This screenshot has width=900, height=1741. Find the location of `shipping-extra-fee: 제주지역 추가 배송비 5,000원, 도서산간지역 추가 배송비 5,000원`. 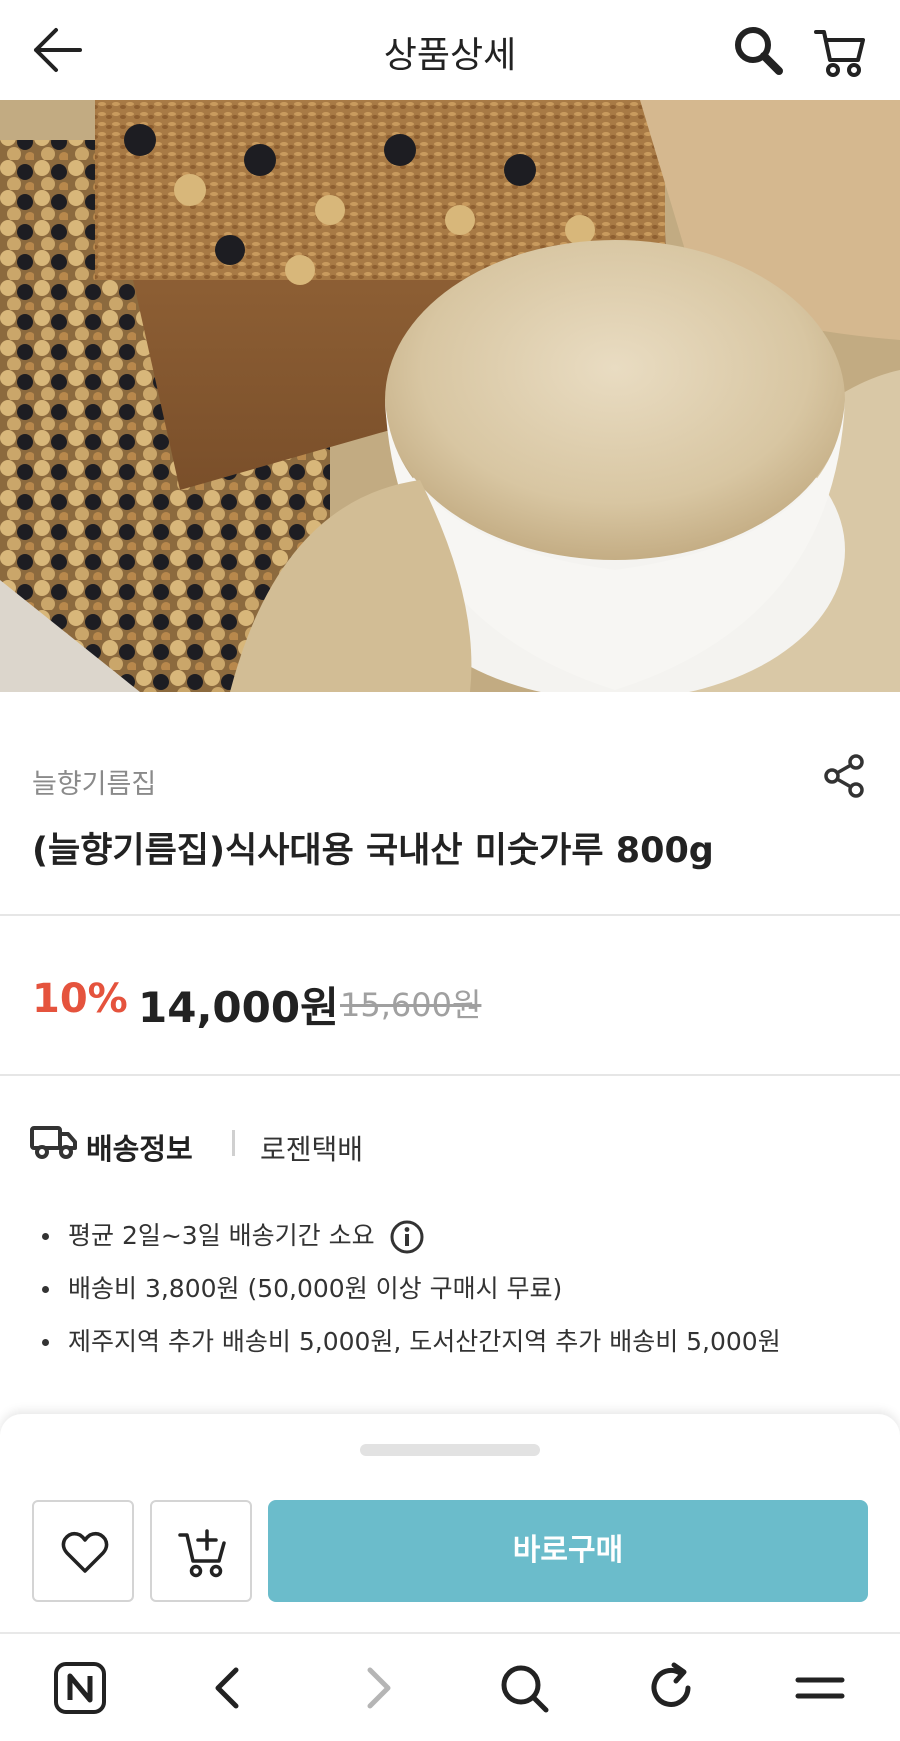

shipping-extra-fee: 제주지역 추가 배송비 5,000원, 도서산간지역 추가 배송비 5,000원 is located at coordinates (424, 1341).